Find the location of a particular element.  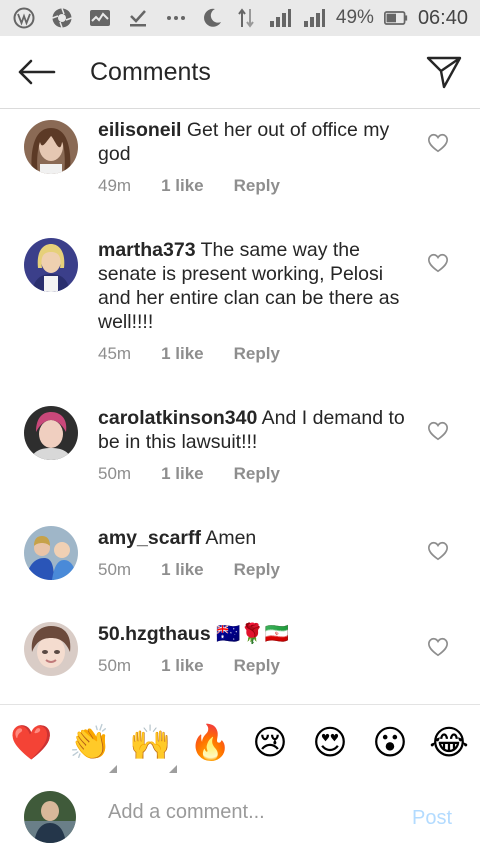

status-bar: 49% 06:40 is located at coordinates (240, 18).